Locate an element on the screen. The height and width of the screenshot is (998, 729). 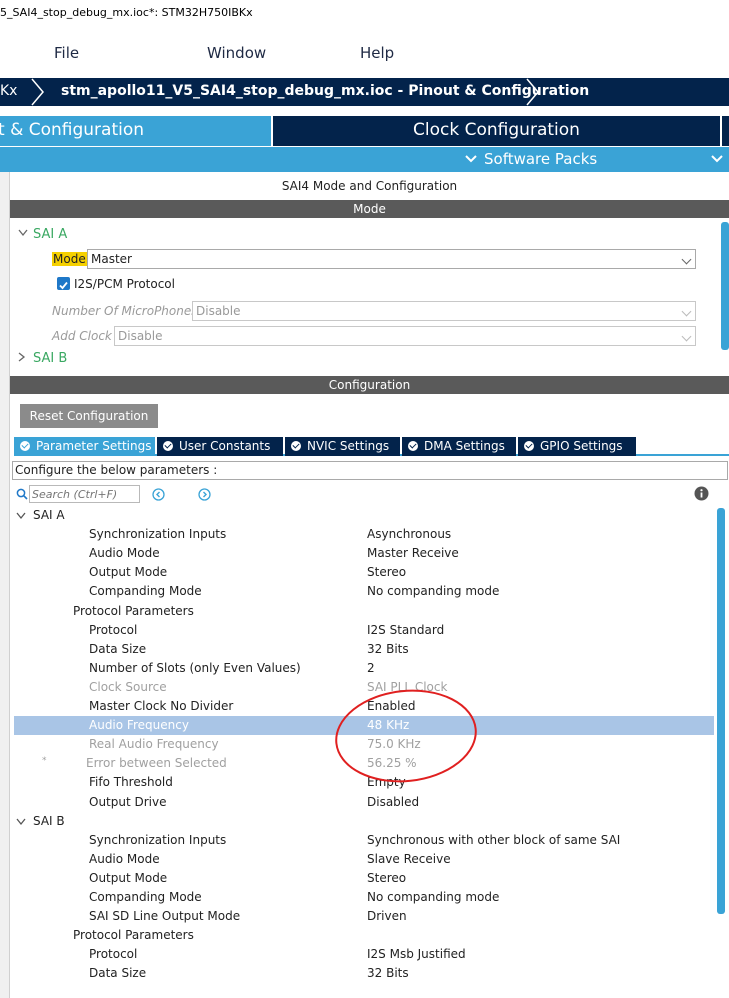
window-titlebar: 5_SAI4_stop_debug_mx.ioc*: STM32H750IBKx is located at coordinates (364, 14).